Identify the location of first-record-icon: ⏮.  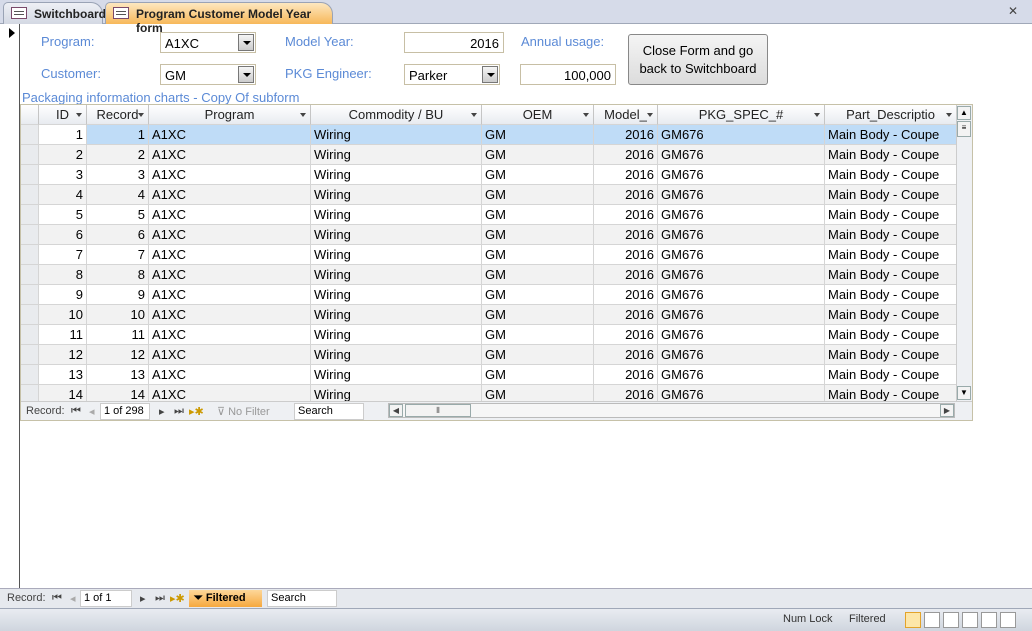
(57, 598).